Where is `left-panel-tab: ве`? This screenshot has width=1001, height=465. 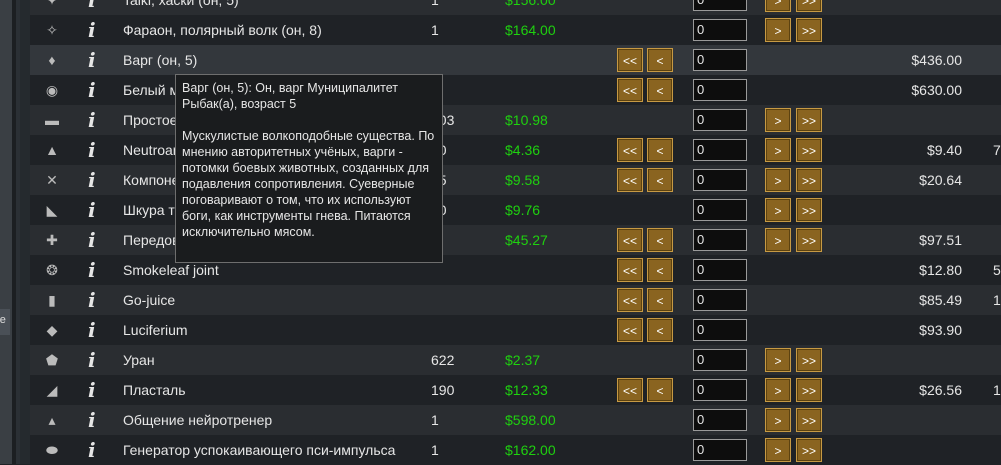
left-panel-tab: ве is located at coordinates (5, 322).